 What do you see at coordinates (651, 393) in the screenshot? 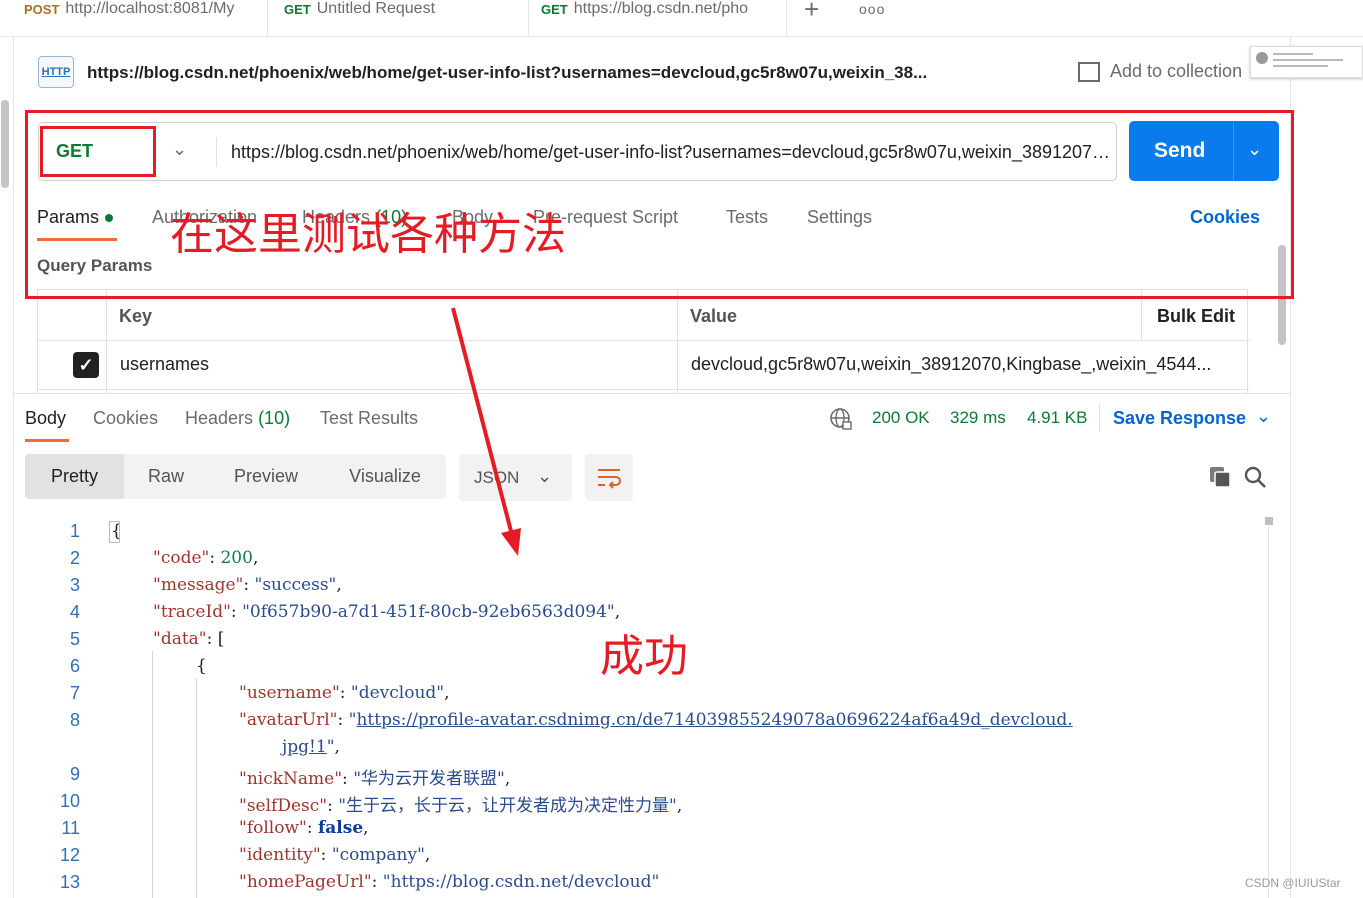
I see `request-response-divider` at bounding box center [651, 393].